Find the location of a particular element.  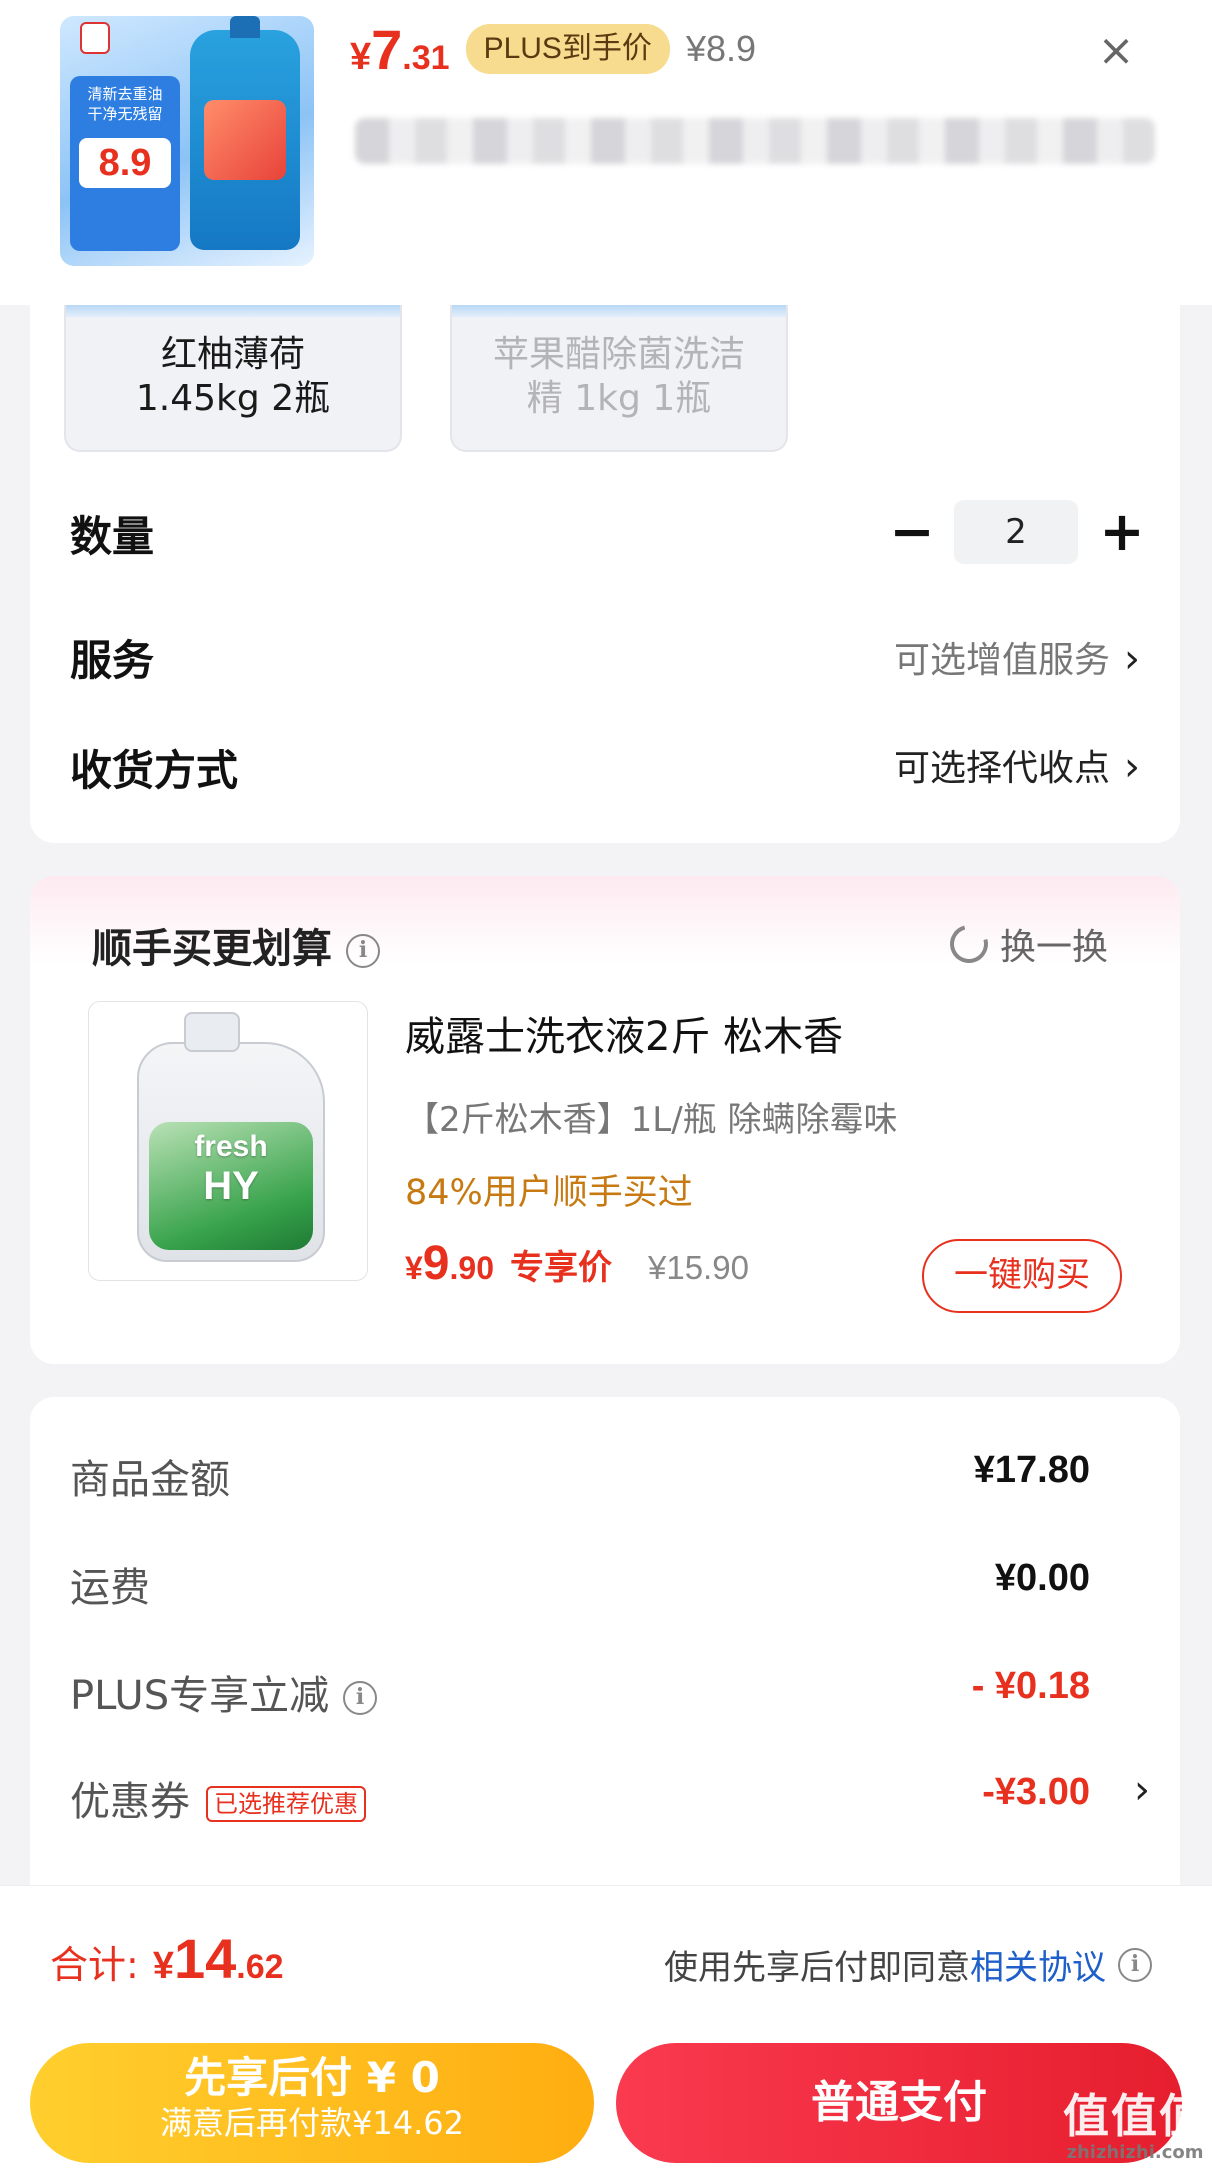

goods-amount-value: ¥17.80 is located at coordinates (1031, 1470).